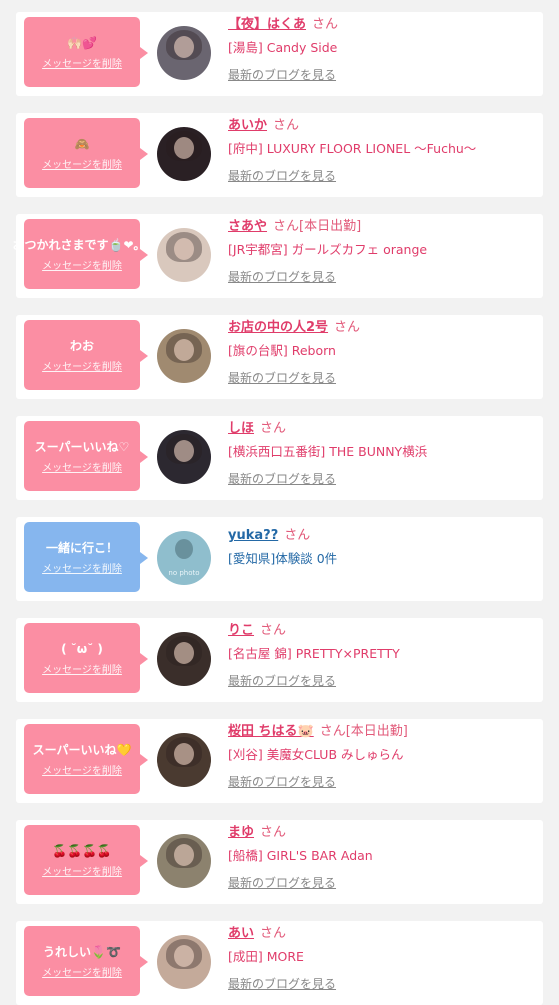 The width and height of the screenshot is (559, 1005). Describe the element at coordinates (247, 125) in the screenshot. I see `sender-name-link: あいか` at that location.